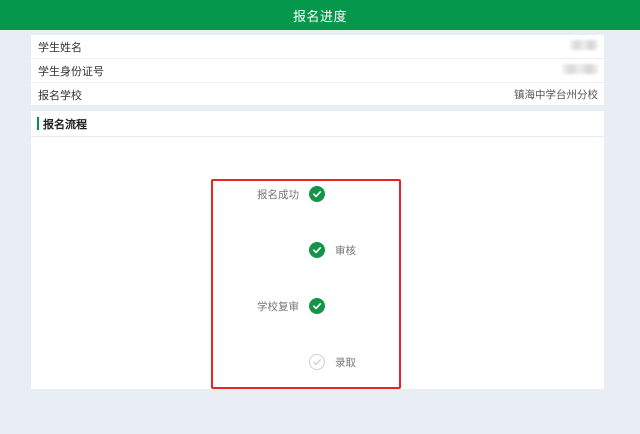 The height and width of the screenshot is (434, 640). Describe the element at coordinates (65, 124) in the screenshot. I see `process-section-title: 报名流程` at that location.